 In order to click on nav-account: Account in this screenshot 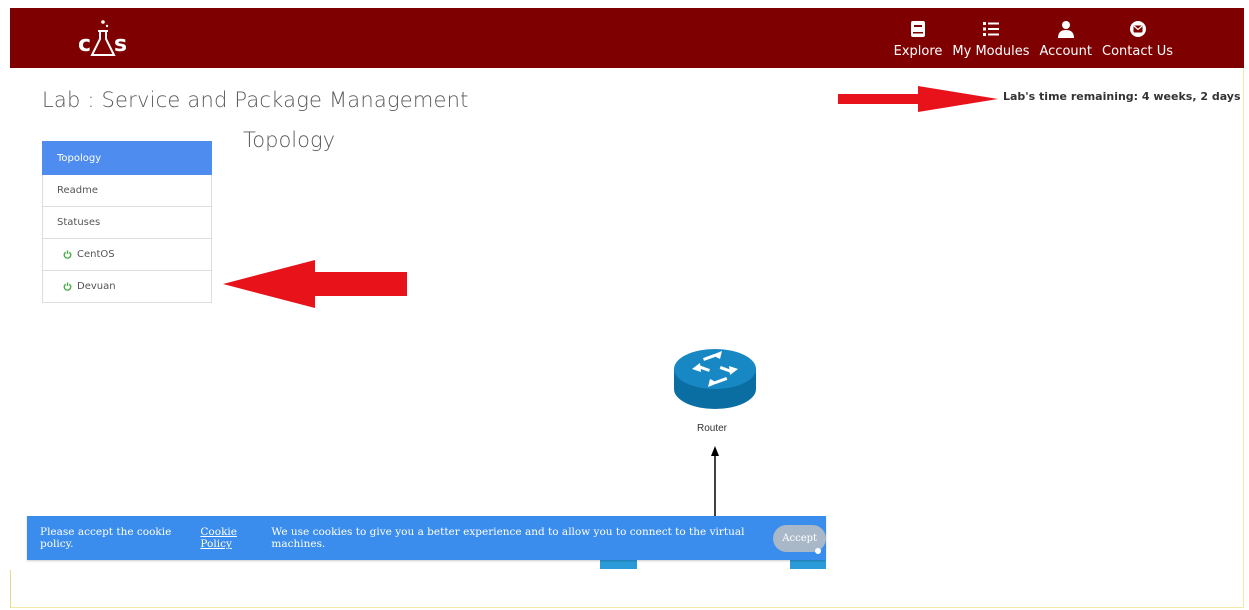, I will do `click(1066, 37)`.